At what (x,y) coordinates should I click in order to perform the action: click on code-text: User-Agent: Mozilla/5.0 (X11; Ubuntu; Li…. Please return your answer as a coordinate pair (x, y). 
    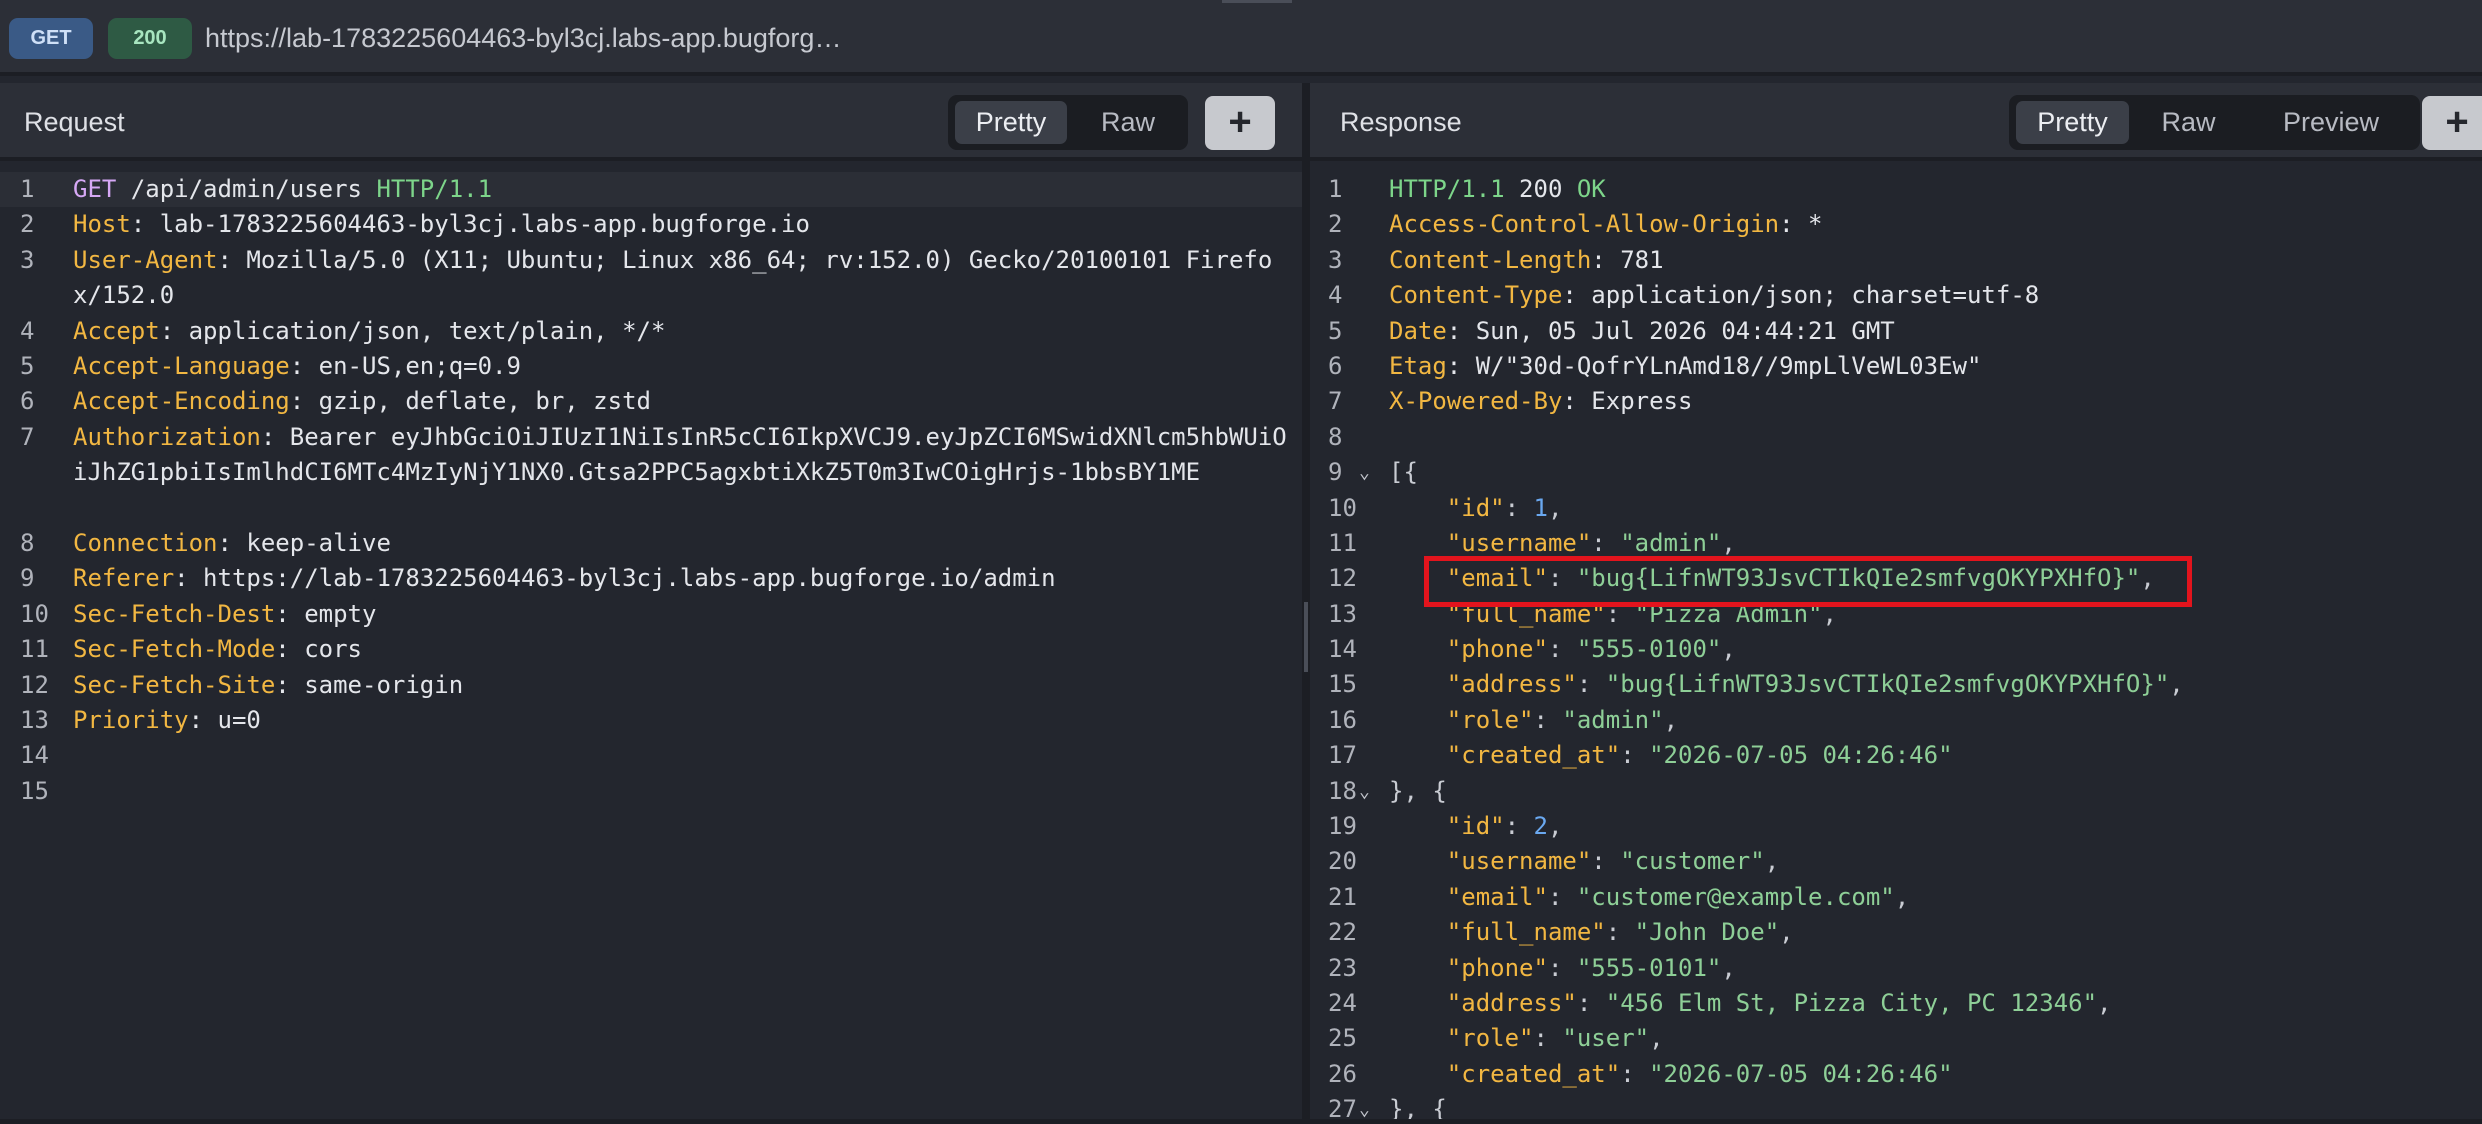
    Looking at the image, I should click on (681, 278).